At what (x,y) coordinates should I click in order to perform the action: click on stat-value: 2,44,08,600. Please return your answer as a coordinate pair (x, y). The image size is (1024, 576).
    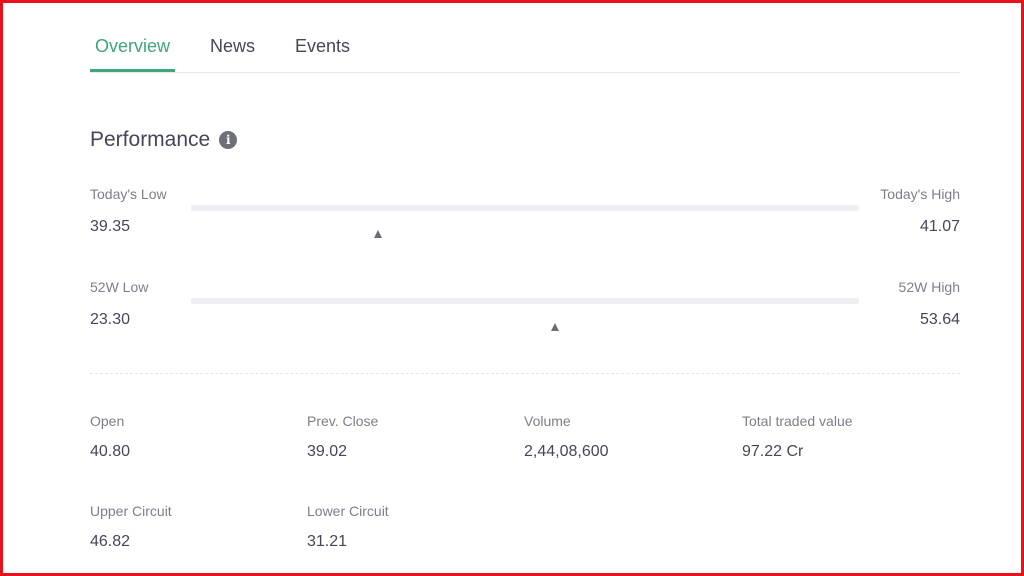
    Looking at the image, I should click on (566, 451).